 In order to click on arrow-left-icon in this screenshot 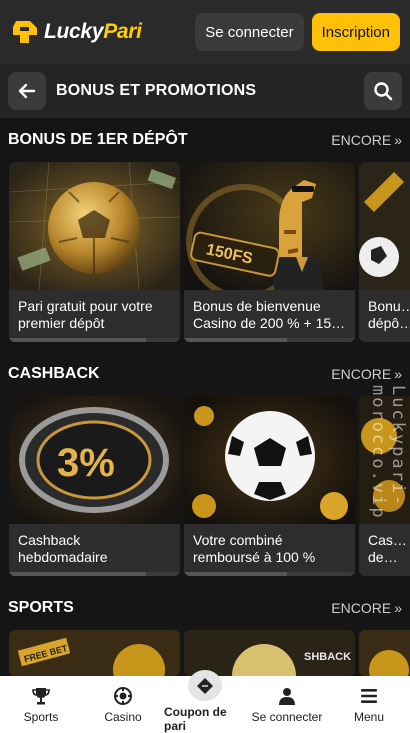, I will do `click(27, 91)`.